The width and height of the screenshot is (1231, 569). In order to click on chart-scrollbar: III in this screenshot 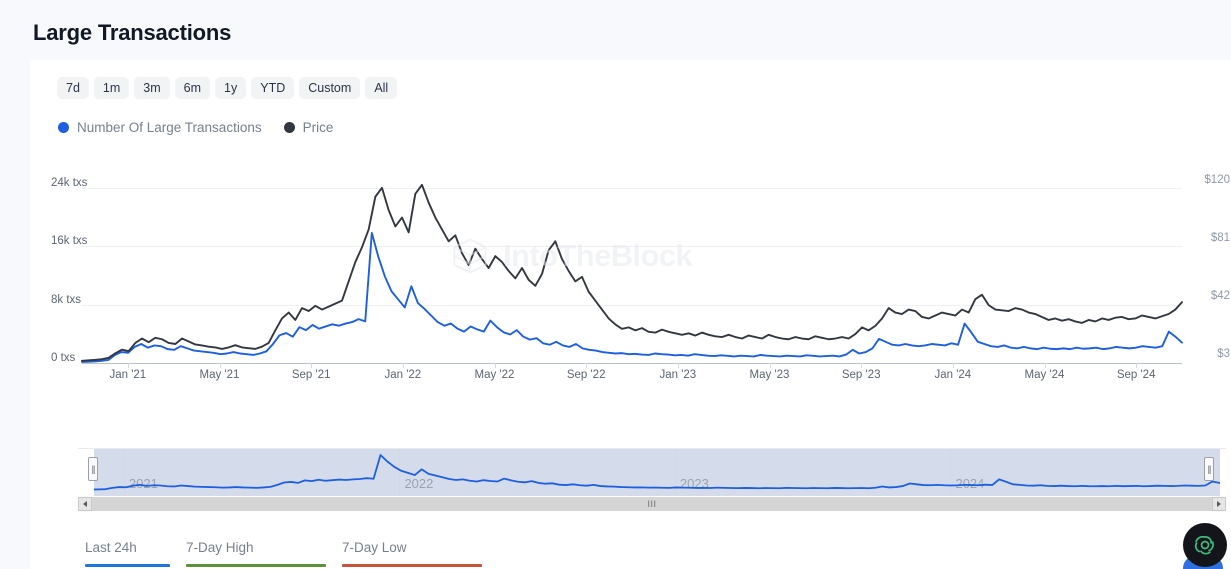, I will do `click(652, 504)`.